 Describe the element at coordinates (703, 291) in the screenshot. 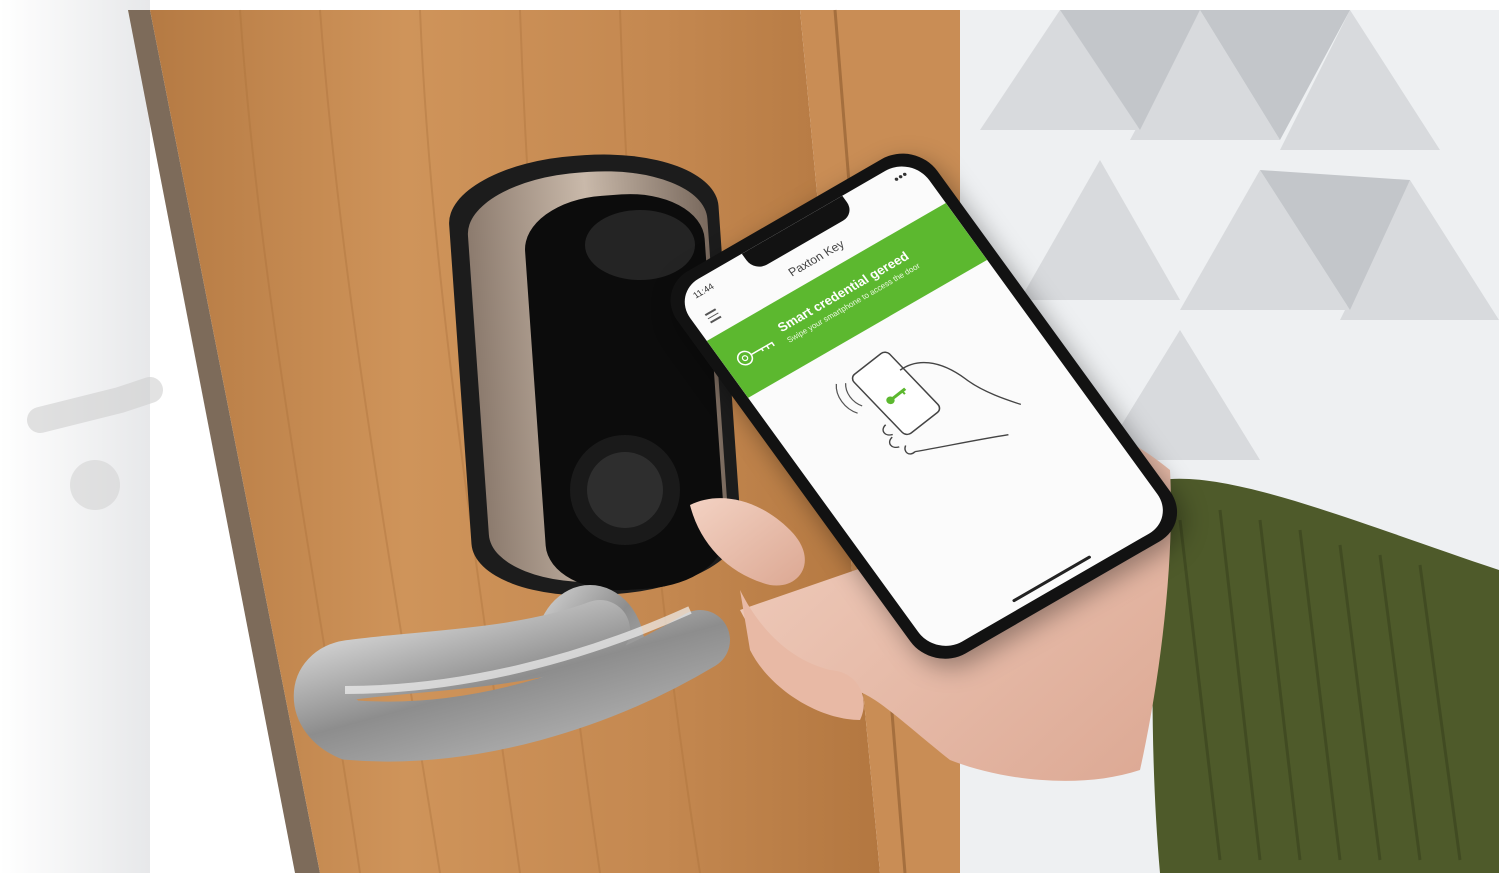

I see `status-time: 11:44` at that location.